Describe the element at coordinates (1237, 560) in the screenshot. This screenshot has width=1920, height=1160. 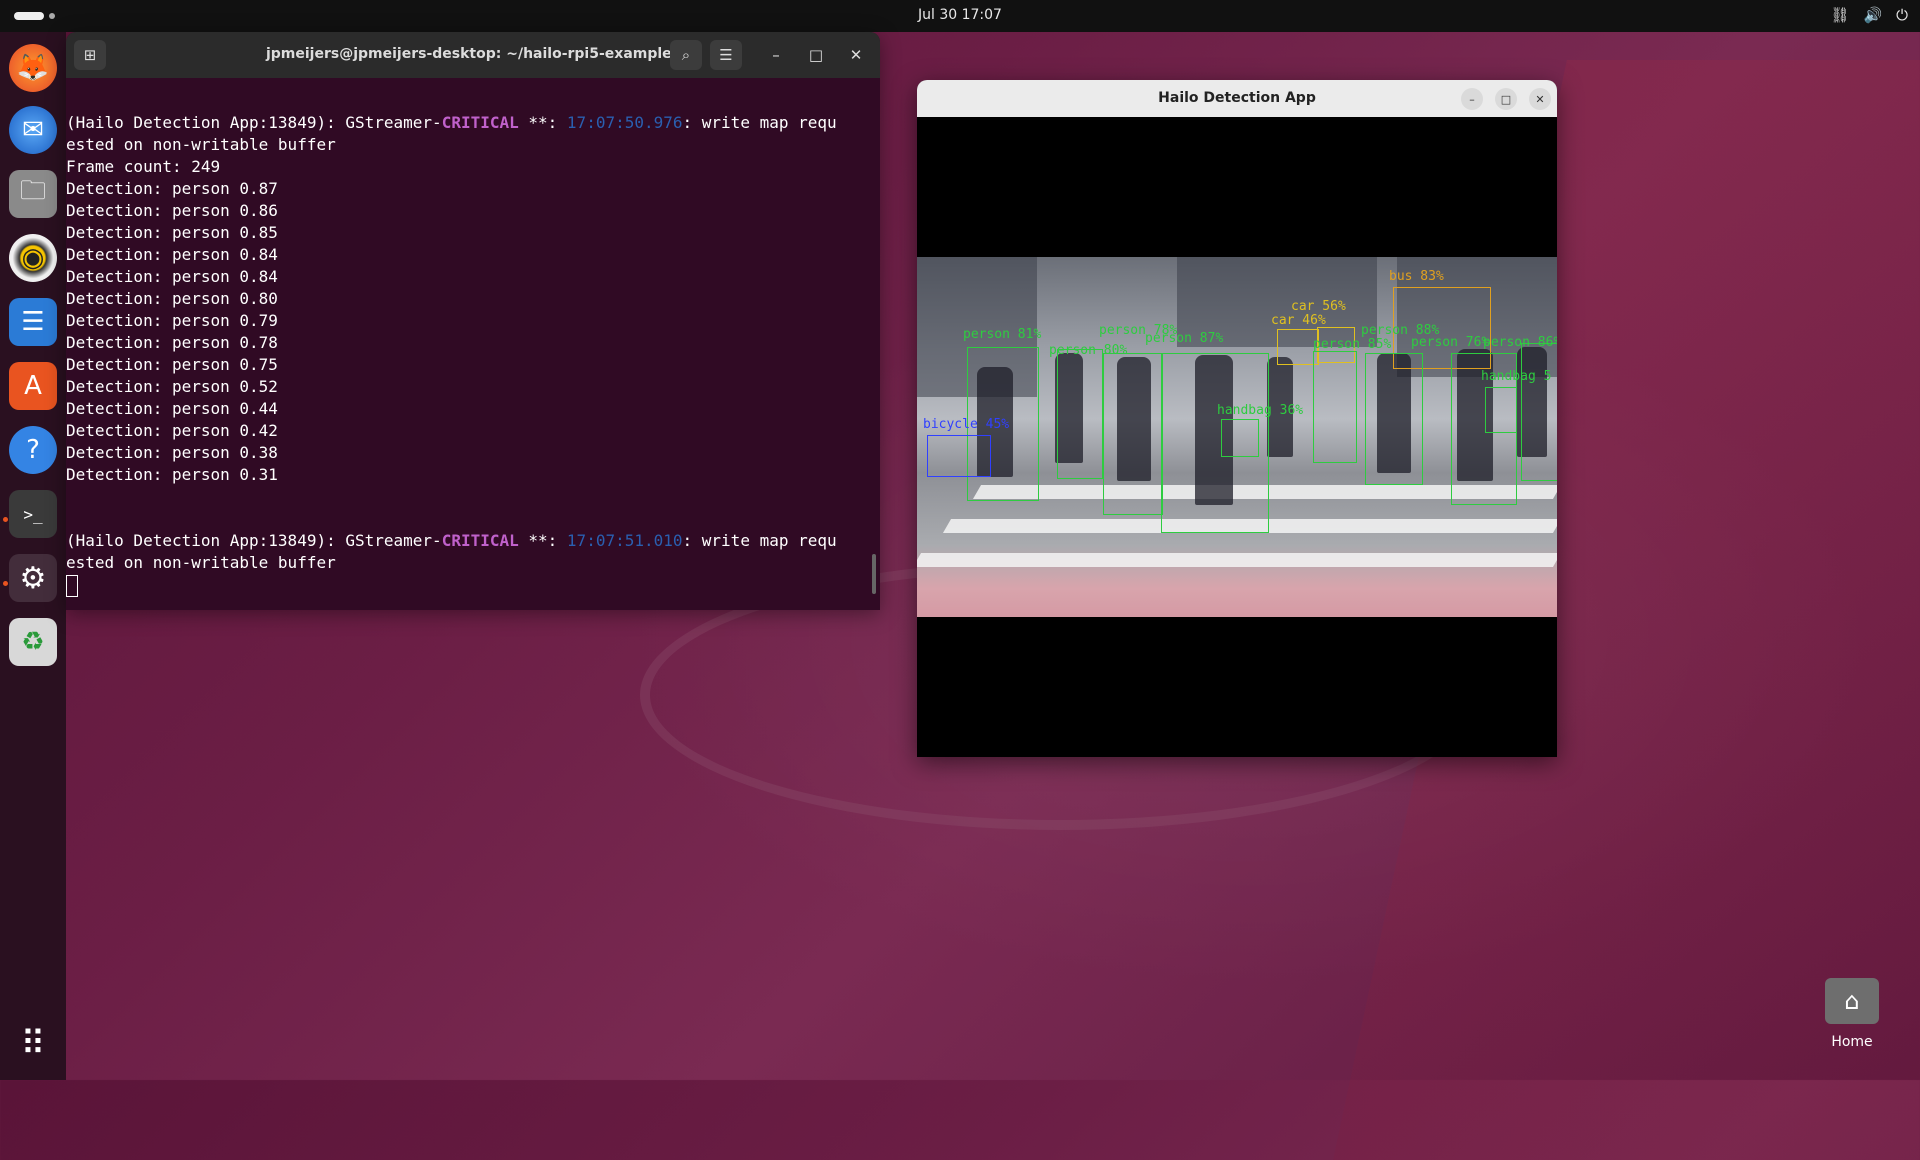
I see `crosswalk-stripe` at that location.